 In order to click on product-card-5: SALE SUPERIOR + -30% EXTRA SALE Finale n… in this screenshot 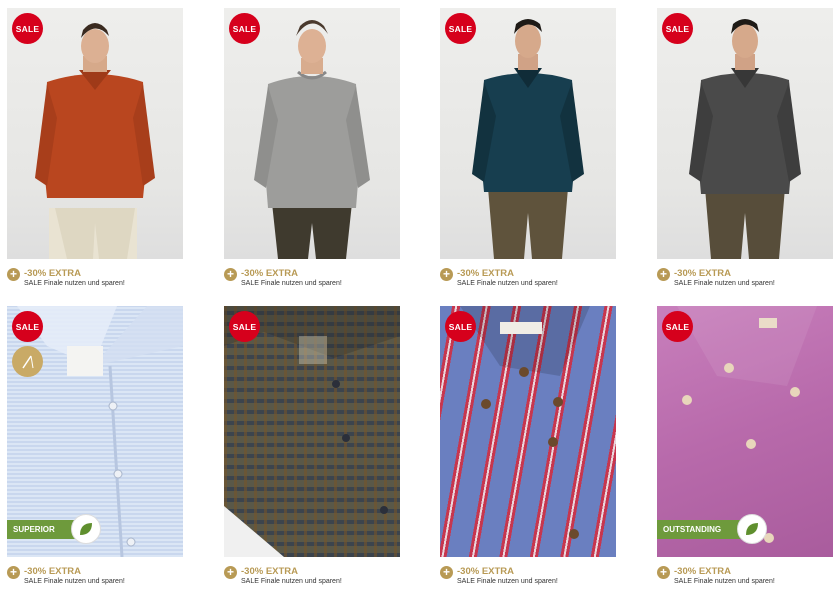, I will do `click(95, 451)`.